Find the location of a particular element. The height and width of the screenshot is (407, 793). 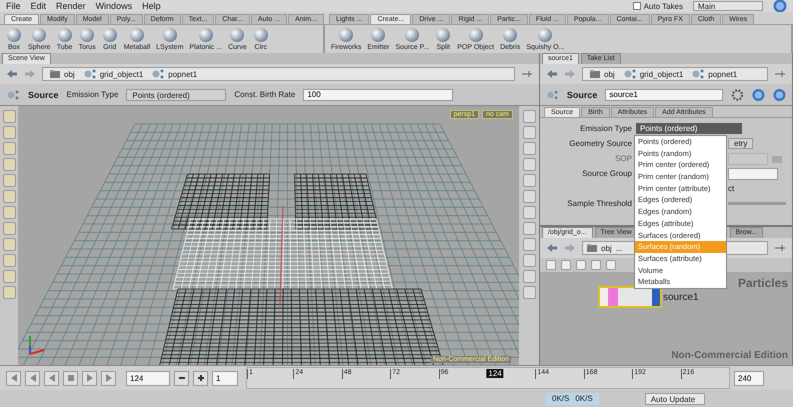

stop-icon is located at coordinates (70, 378).